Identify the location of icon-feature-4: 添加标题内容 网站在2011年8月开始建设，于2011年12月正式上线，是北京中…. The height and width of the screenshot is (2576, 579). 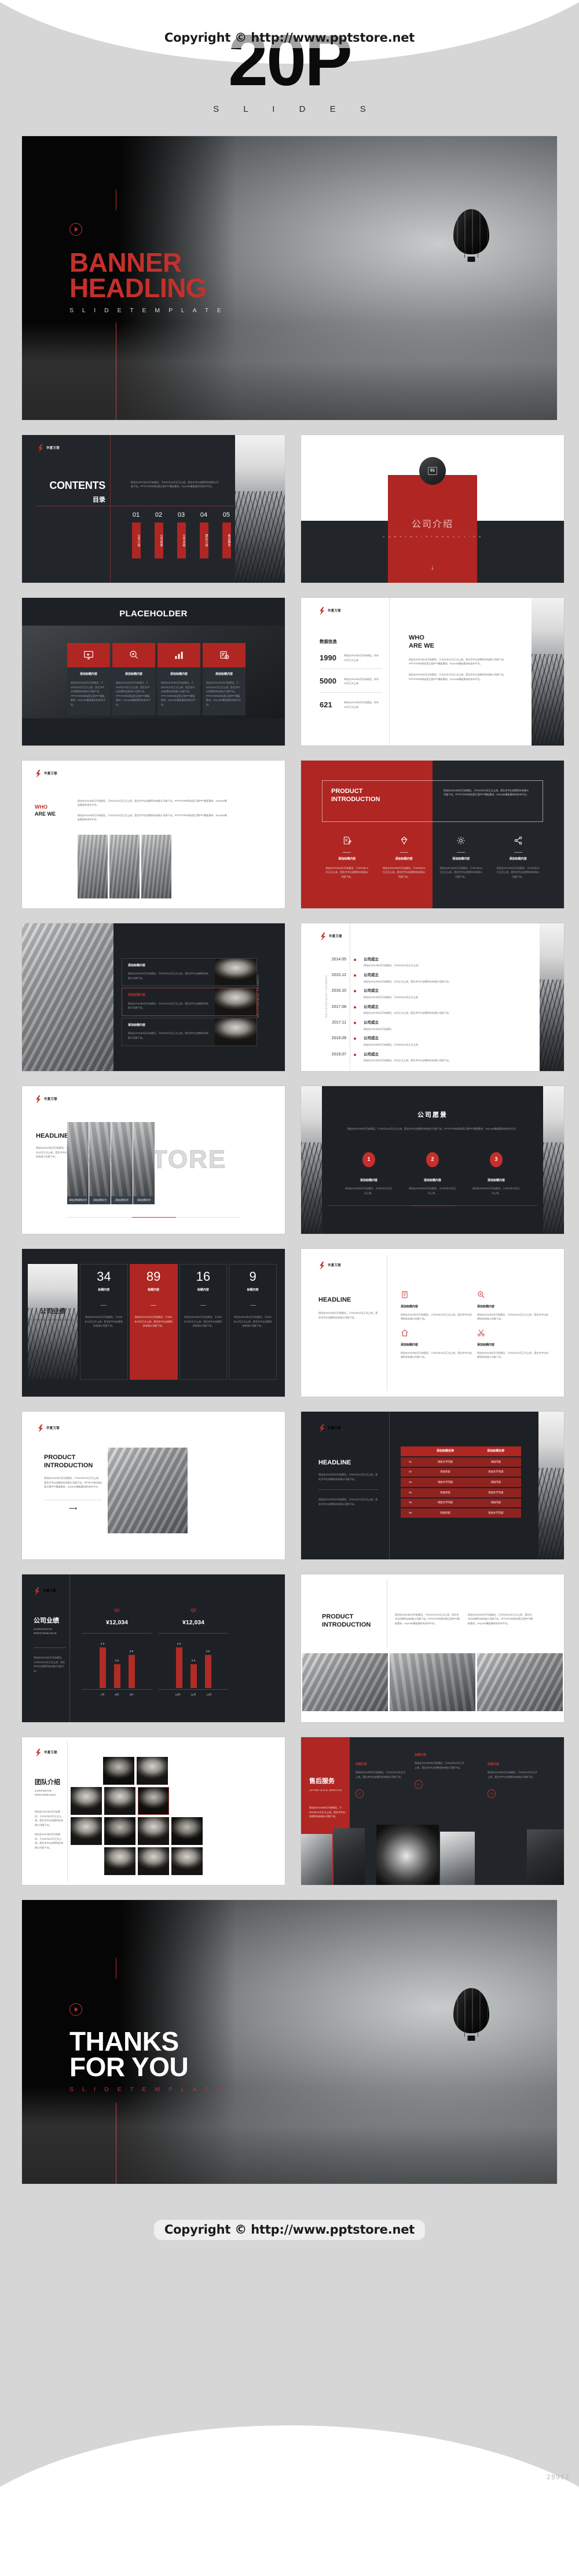
(513, 1345).